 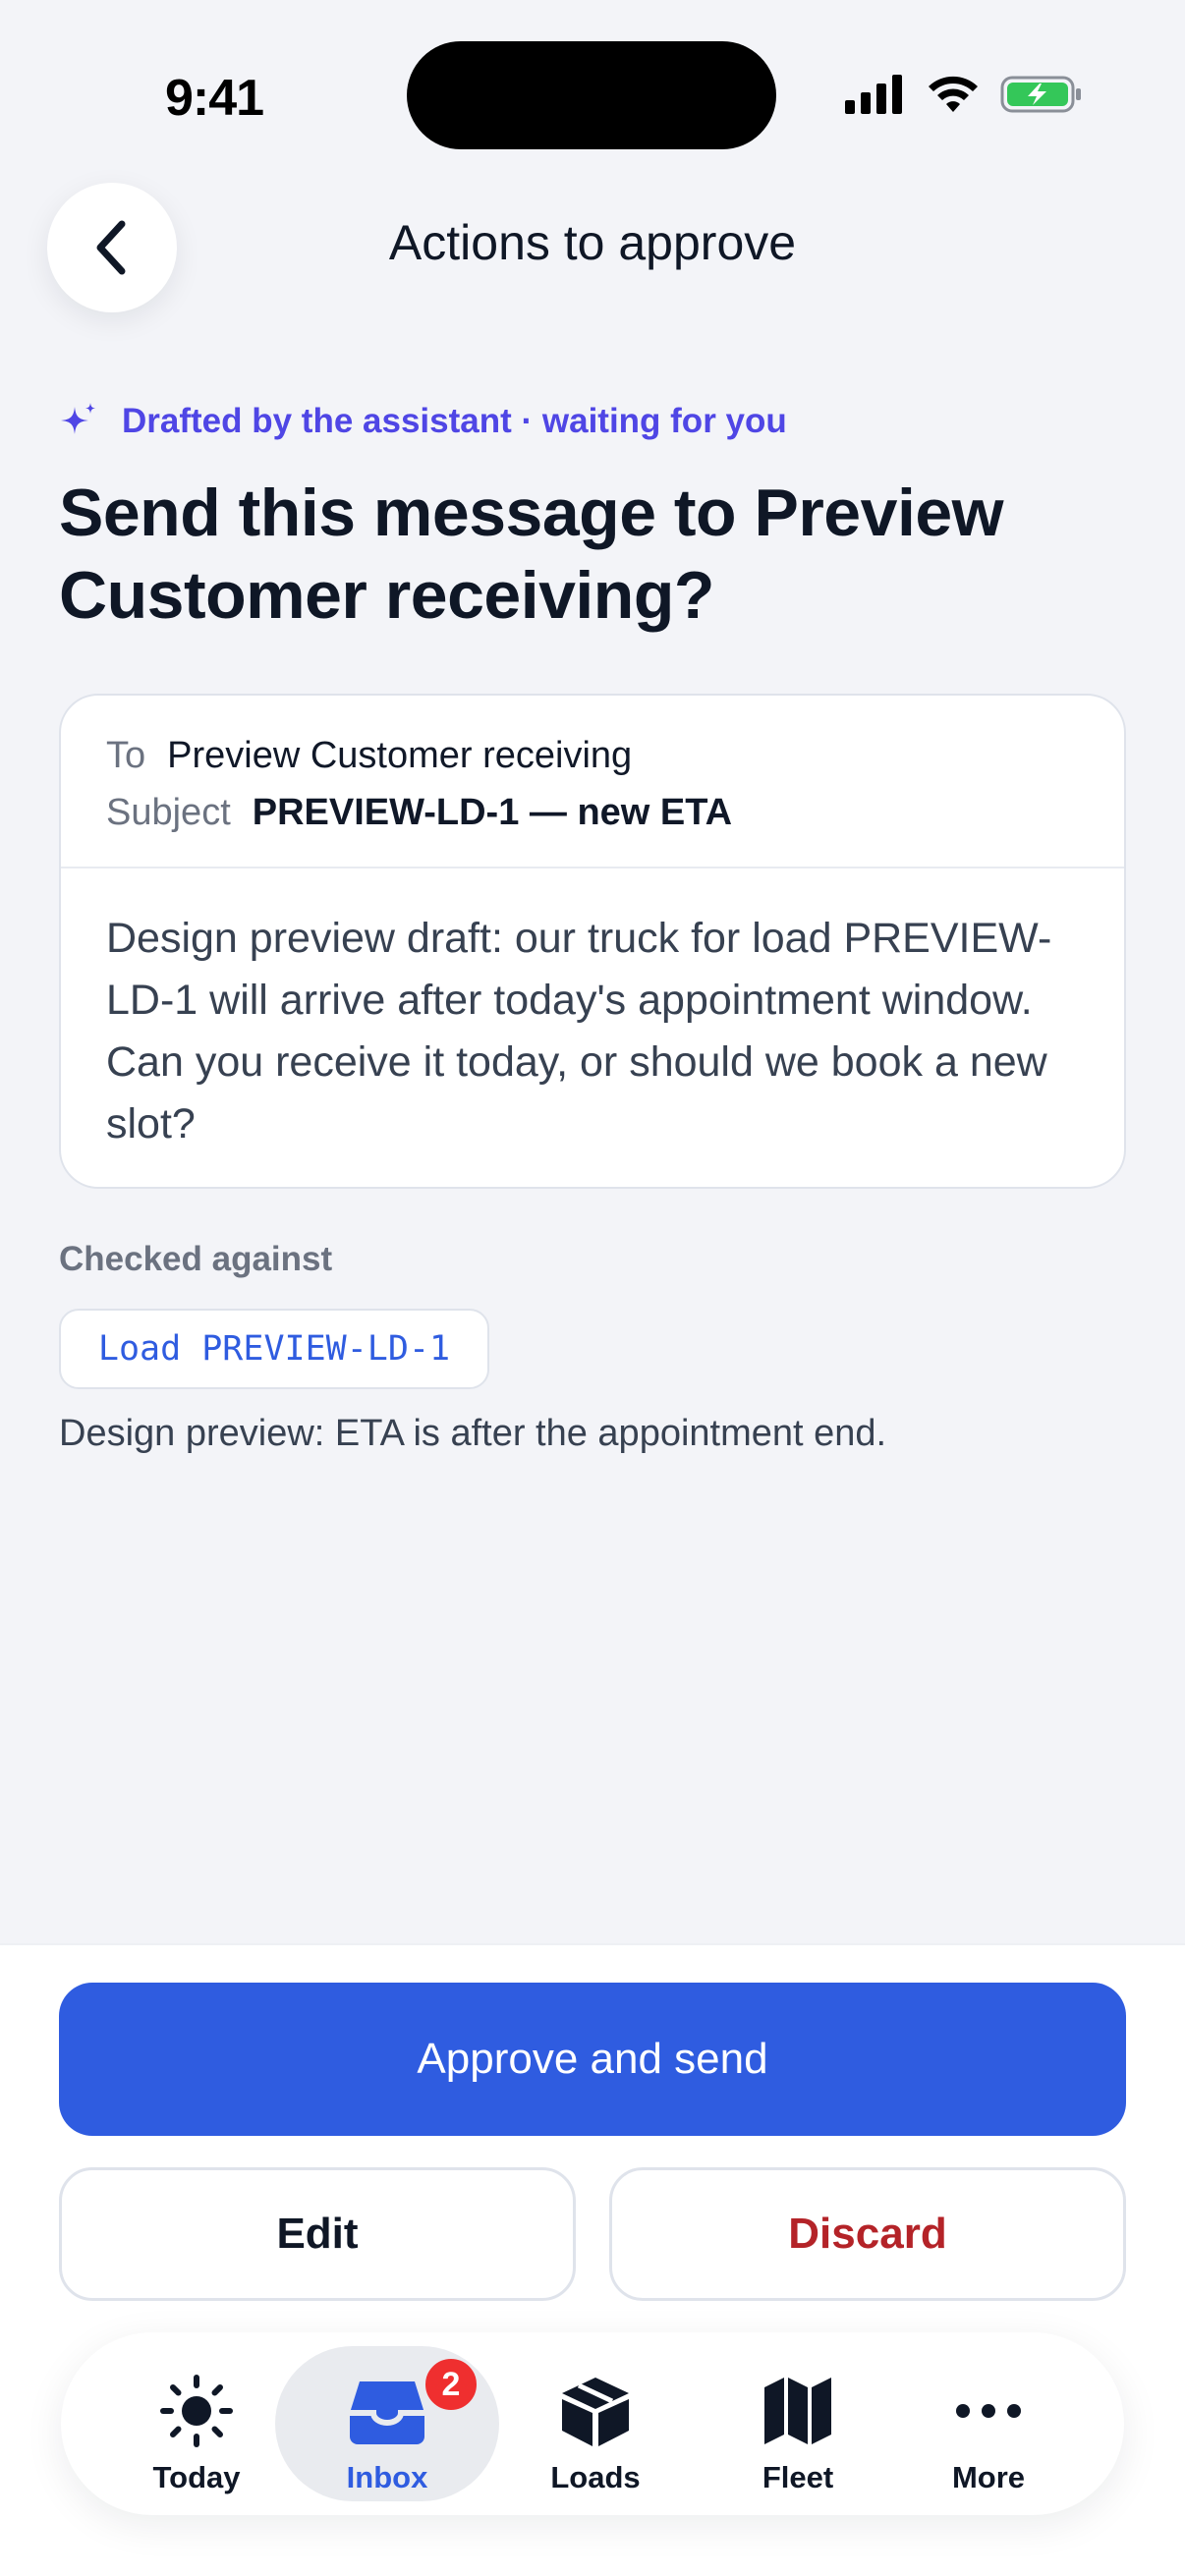 What do you see at coordinates (168, 812) in the screenshot?
I see `subject-label: Subject` at bounding box center [168, 812].